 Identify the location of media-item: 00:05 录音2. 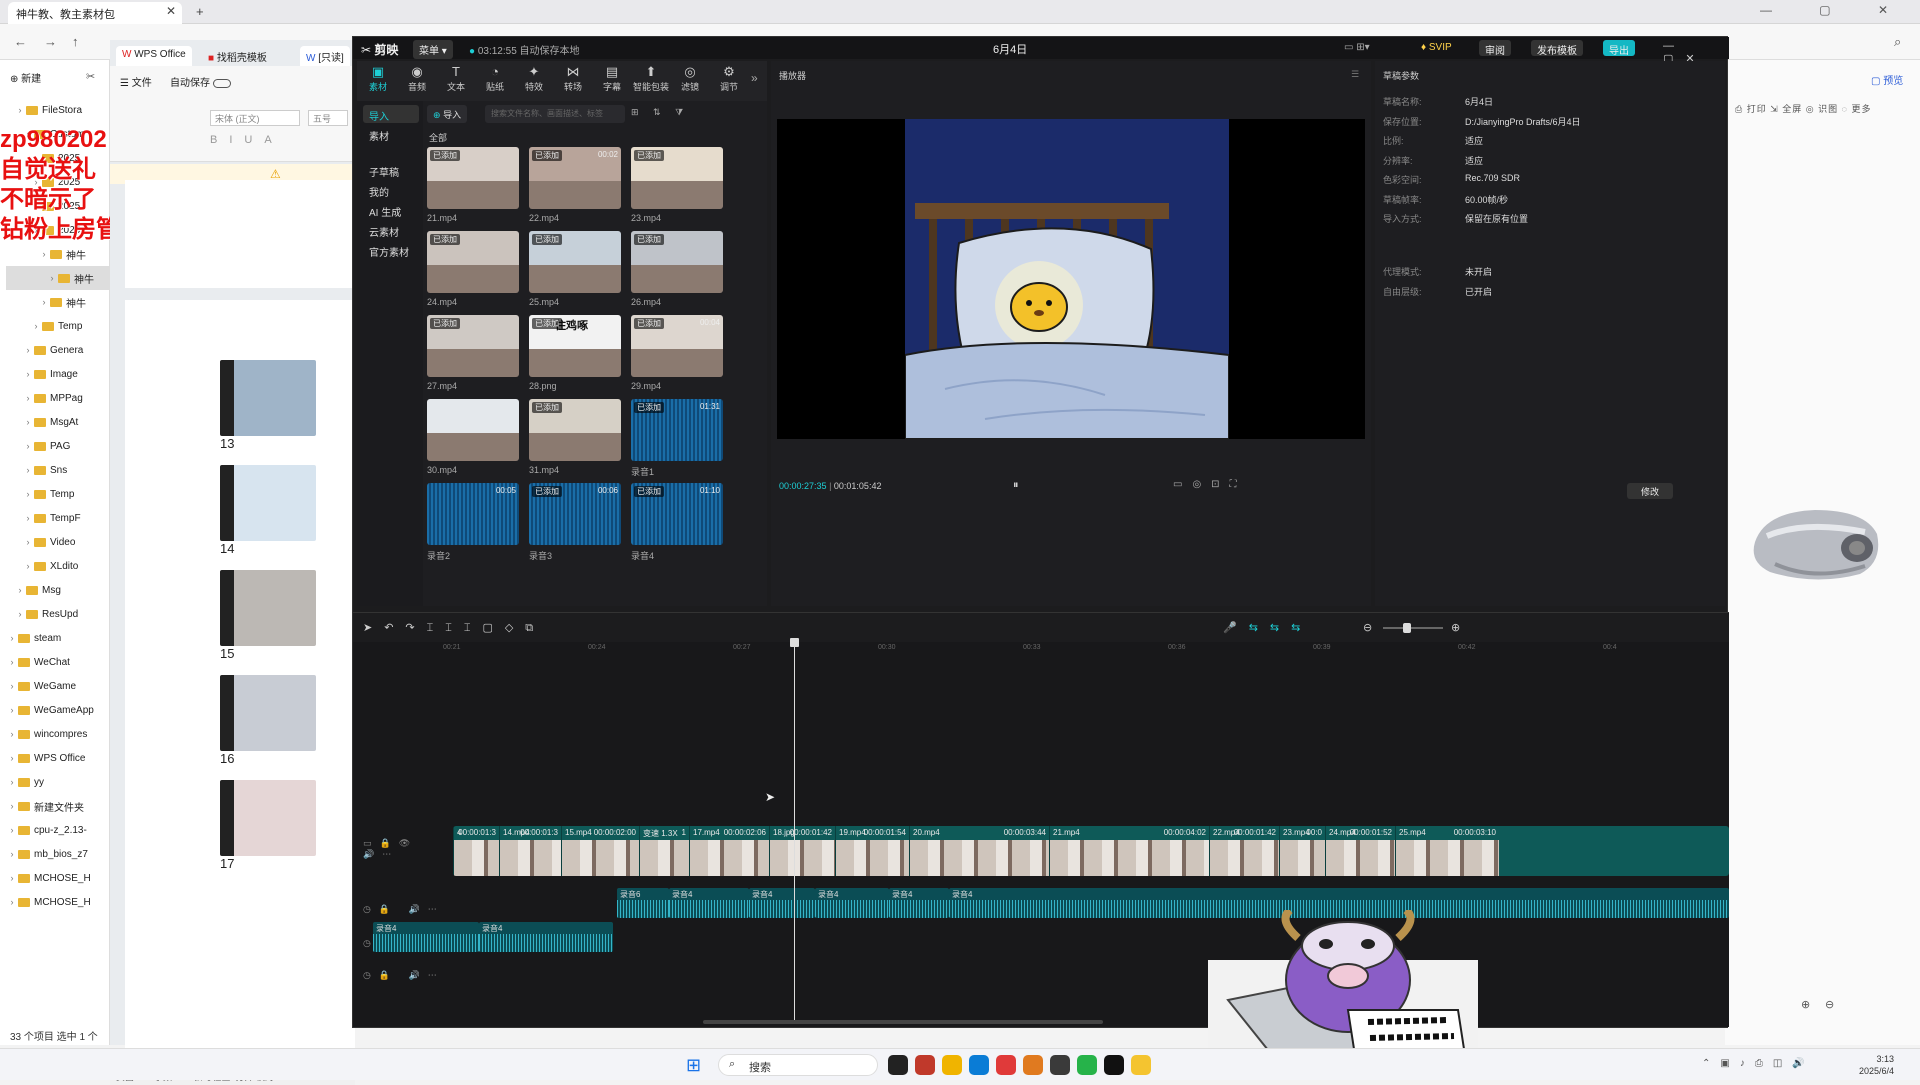
(473, 525).